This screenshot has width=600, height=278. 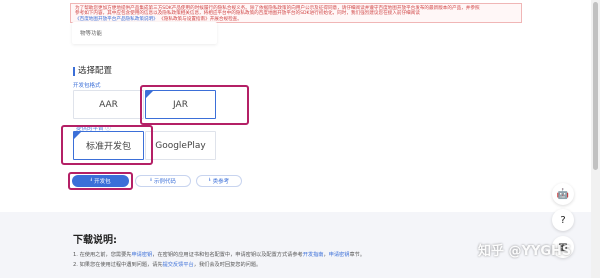 What do you see at coordinates (92, 71) in the screenshot?
I see `section-title: 选择配置` at bounding box center [92, 71].